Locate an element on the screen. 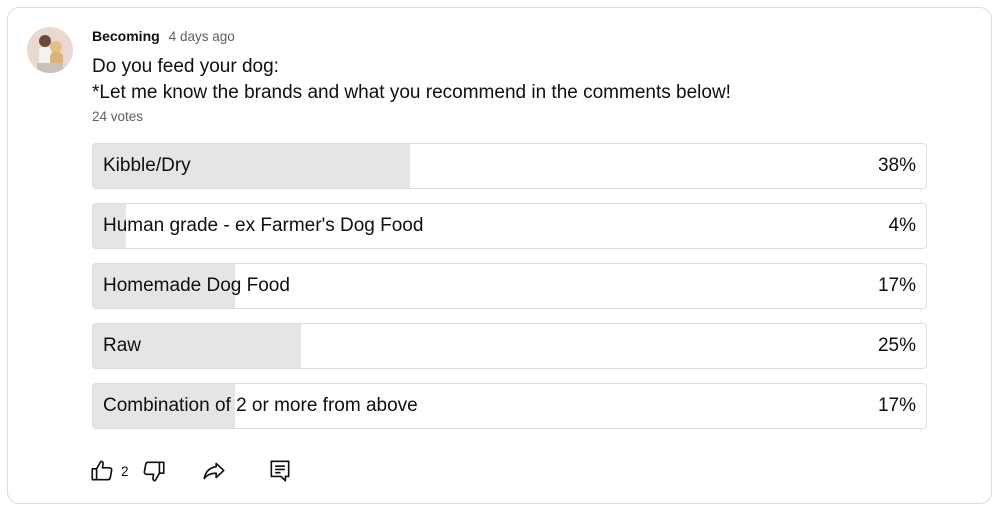  thumb-down-icon is located at coordinates (154, 471).